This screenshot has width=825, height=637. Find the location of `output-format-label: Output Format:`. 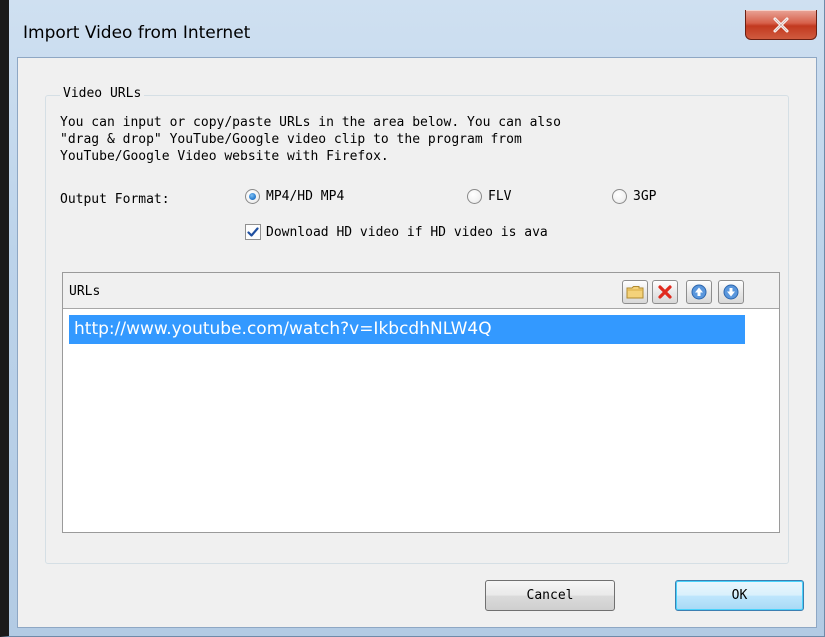

output-format-label: Output Format: is located at coordinates (115, 199).